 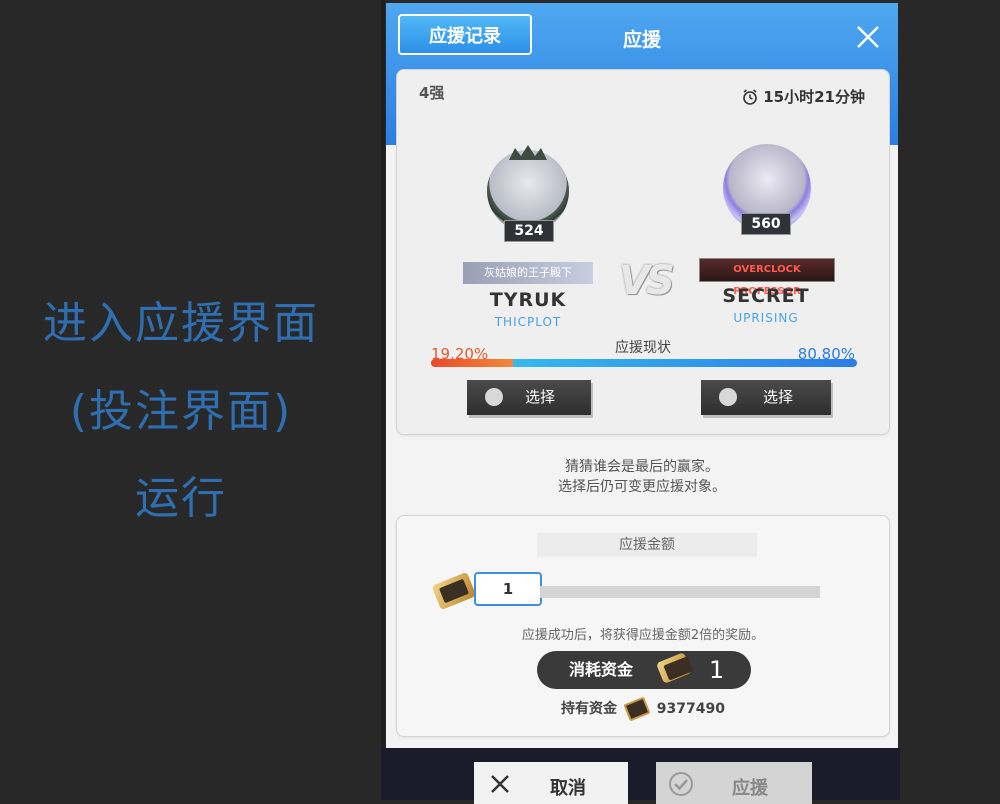 I want to click on background-strip, so click(x=383, y=400).